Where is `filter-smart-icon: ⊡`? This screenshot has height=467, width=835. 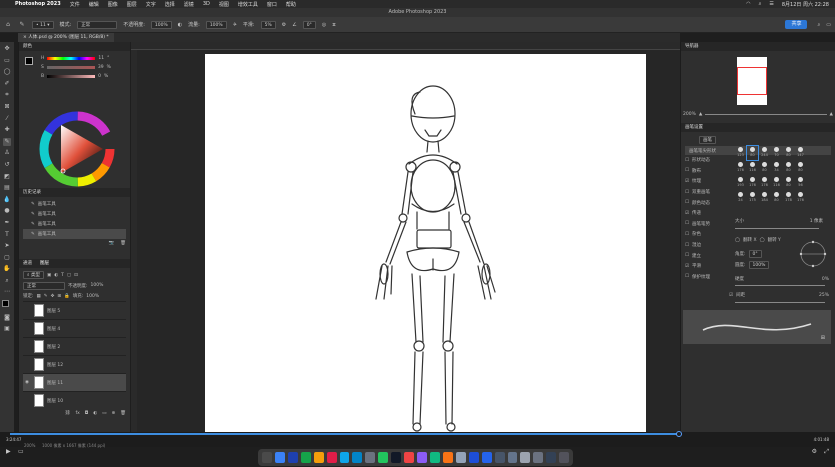
filter-smart-icon: ⊡ is located at coordinates (76, 275).